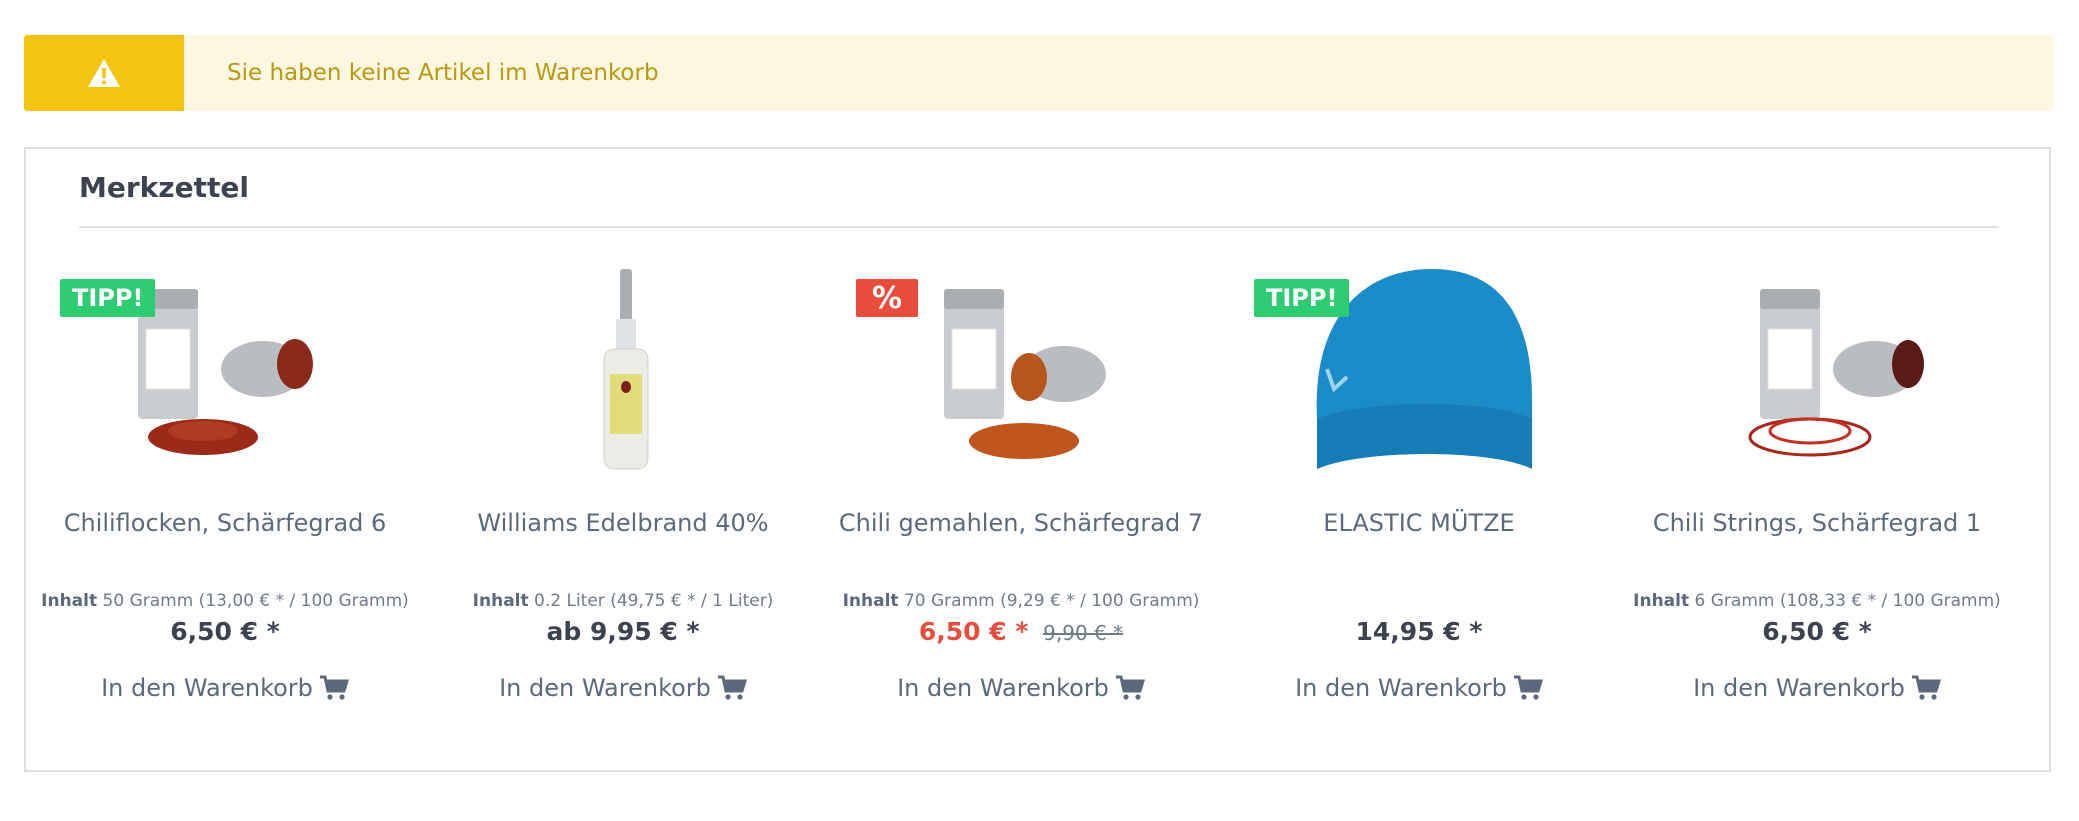 The width and height of the screenshot is (2079, 821). I want to click on product-price: ab 9,95 € *, so click(623, 631).